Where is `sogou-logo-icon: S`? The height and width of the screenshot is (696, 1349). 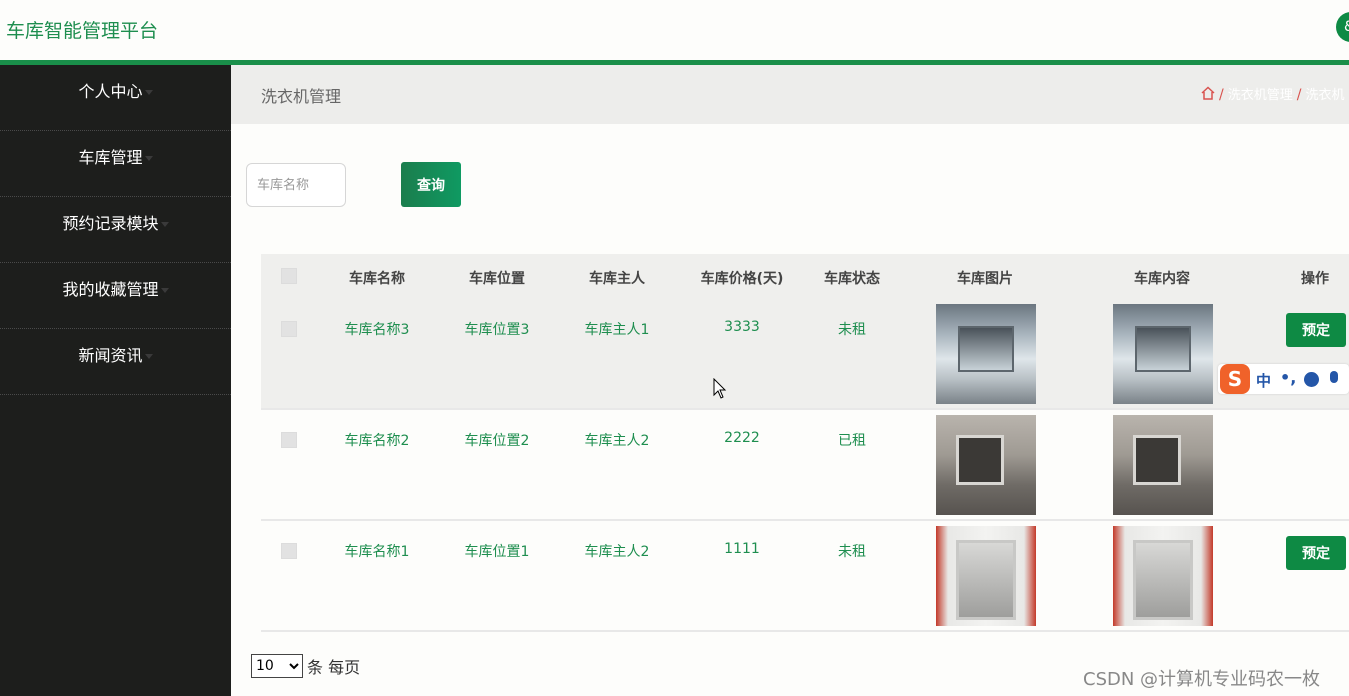 sogou-logo-icon: S is located at coordinates (1235, 379).